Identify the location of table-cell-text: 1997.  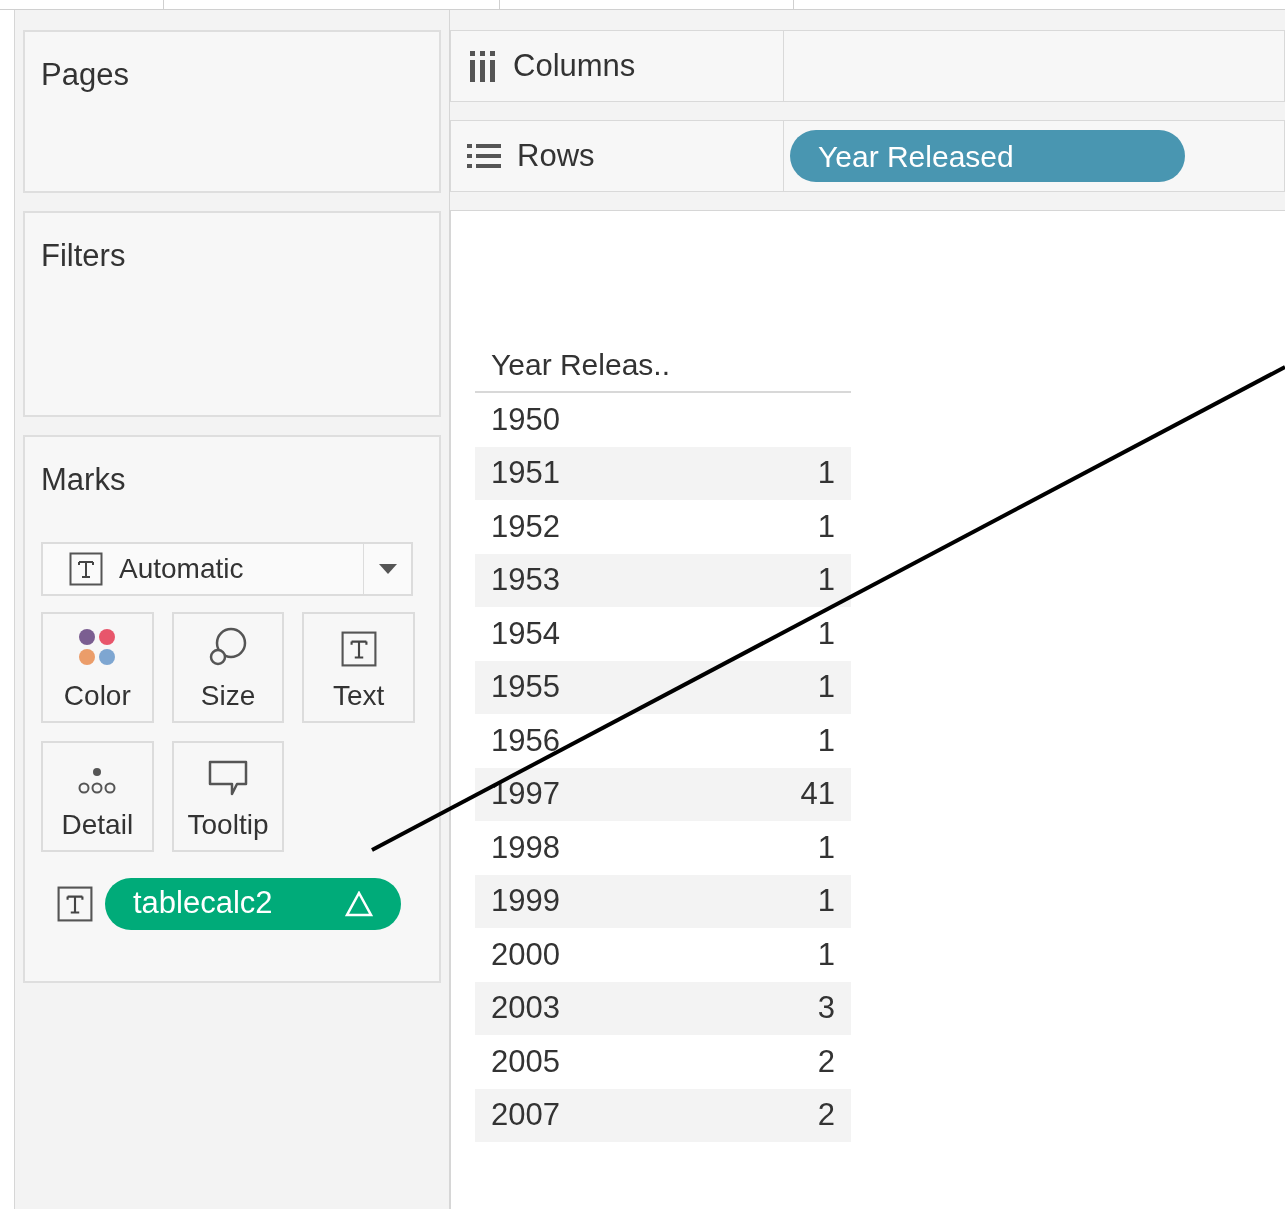
(525, 794).